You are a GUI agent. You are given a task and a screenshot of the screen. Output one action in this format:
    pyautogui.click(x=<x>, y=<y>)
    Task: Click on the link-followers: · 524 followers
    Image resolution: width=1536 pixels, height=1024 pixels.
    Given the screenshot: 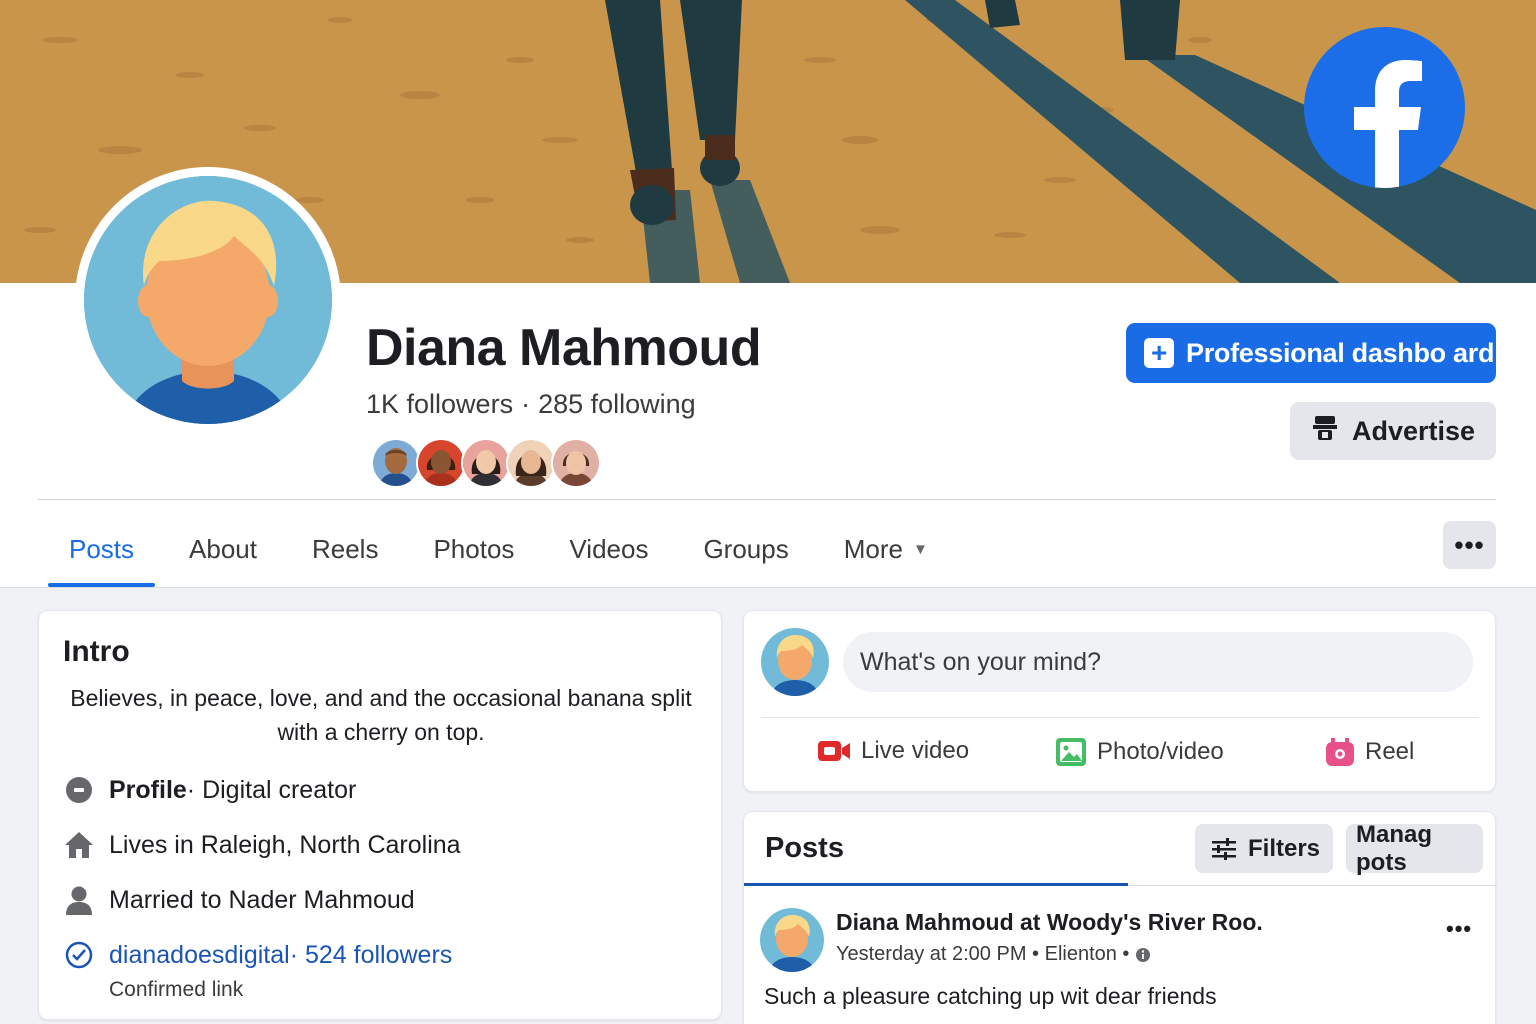 What is the action you would take?
    pyautogui.click(x=371, y=954)
    